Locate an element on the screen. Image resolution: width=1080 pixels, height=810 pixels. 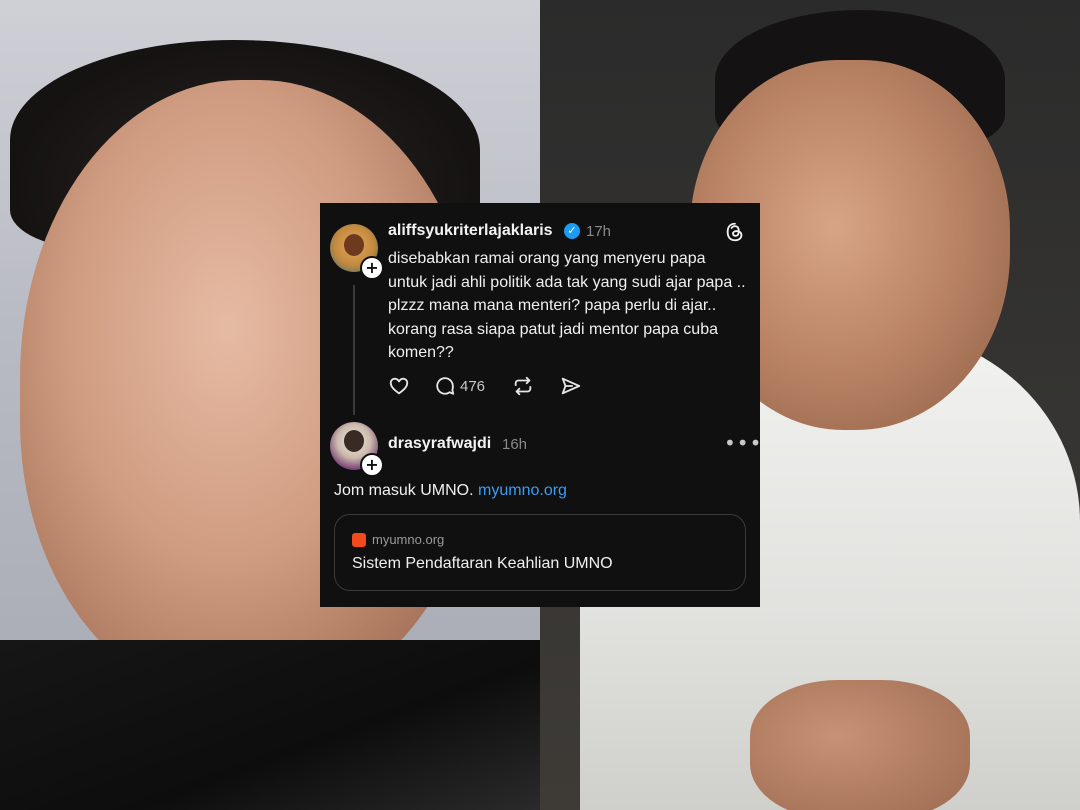
shirt-shape is located at coordinates (270, 725).